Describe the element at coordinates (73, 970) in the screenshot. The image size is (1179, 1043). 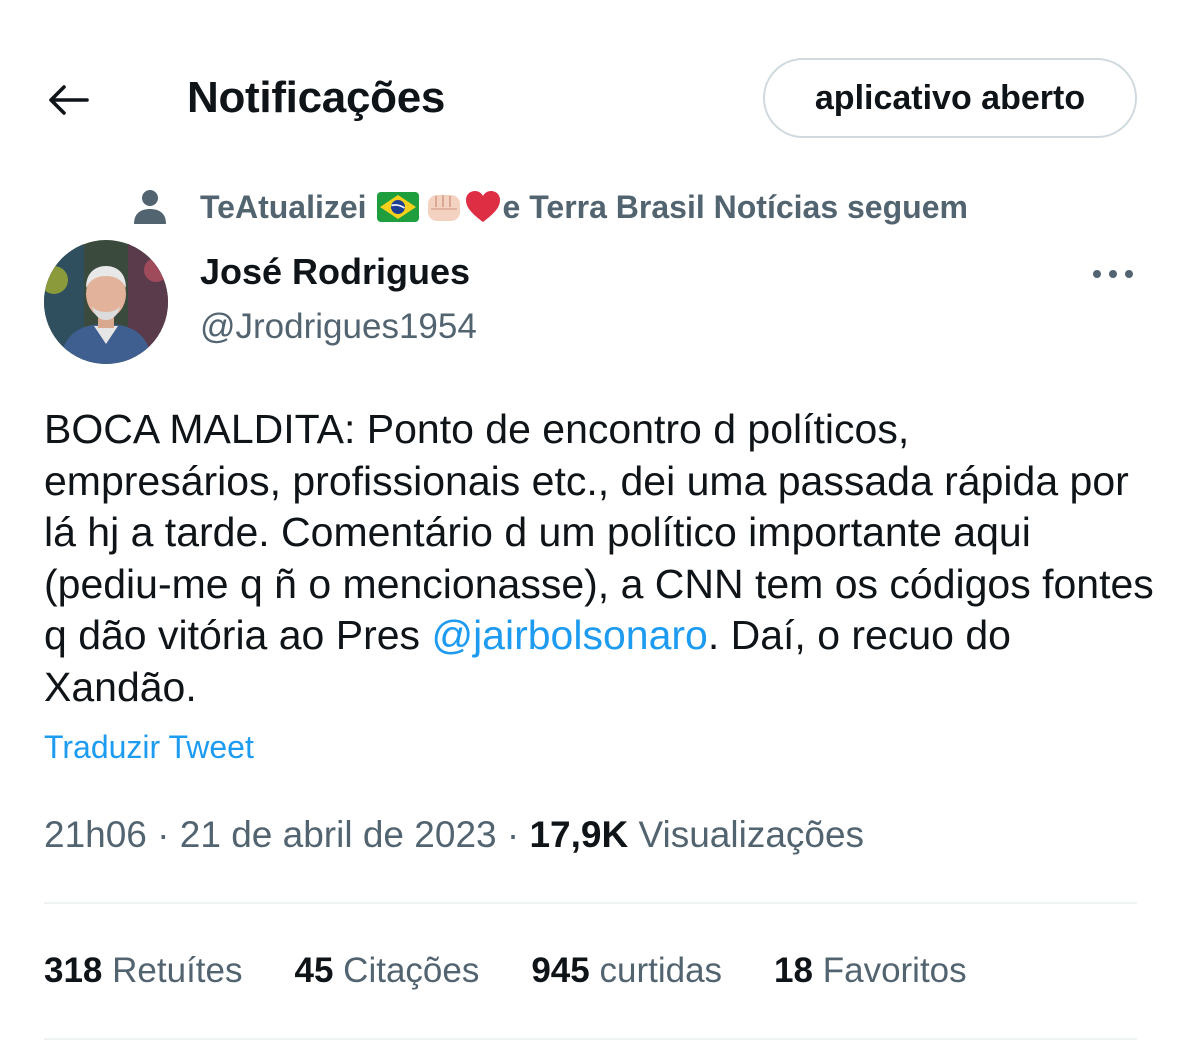
I see `stat-count: 318` at that location.